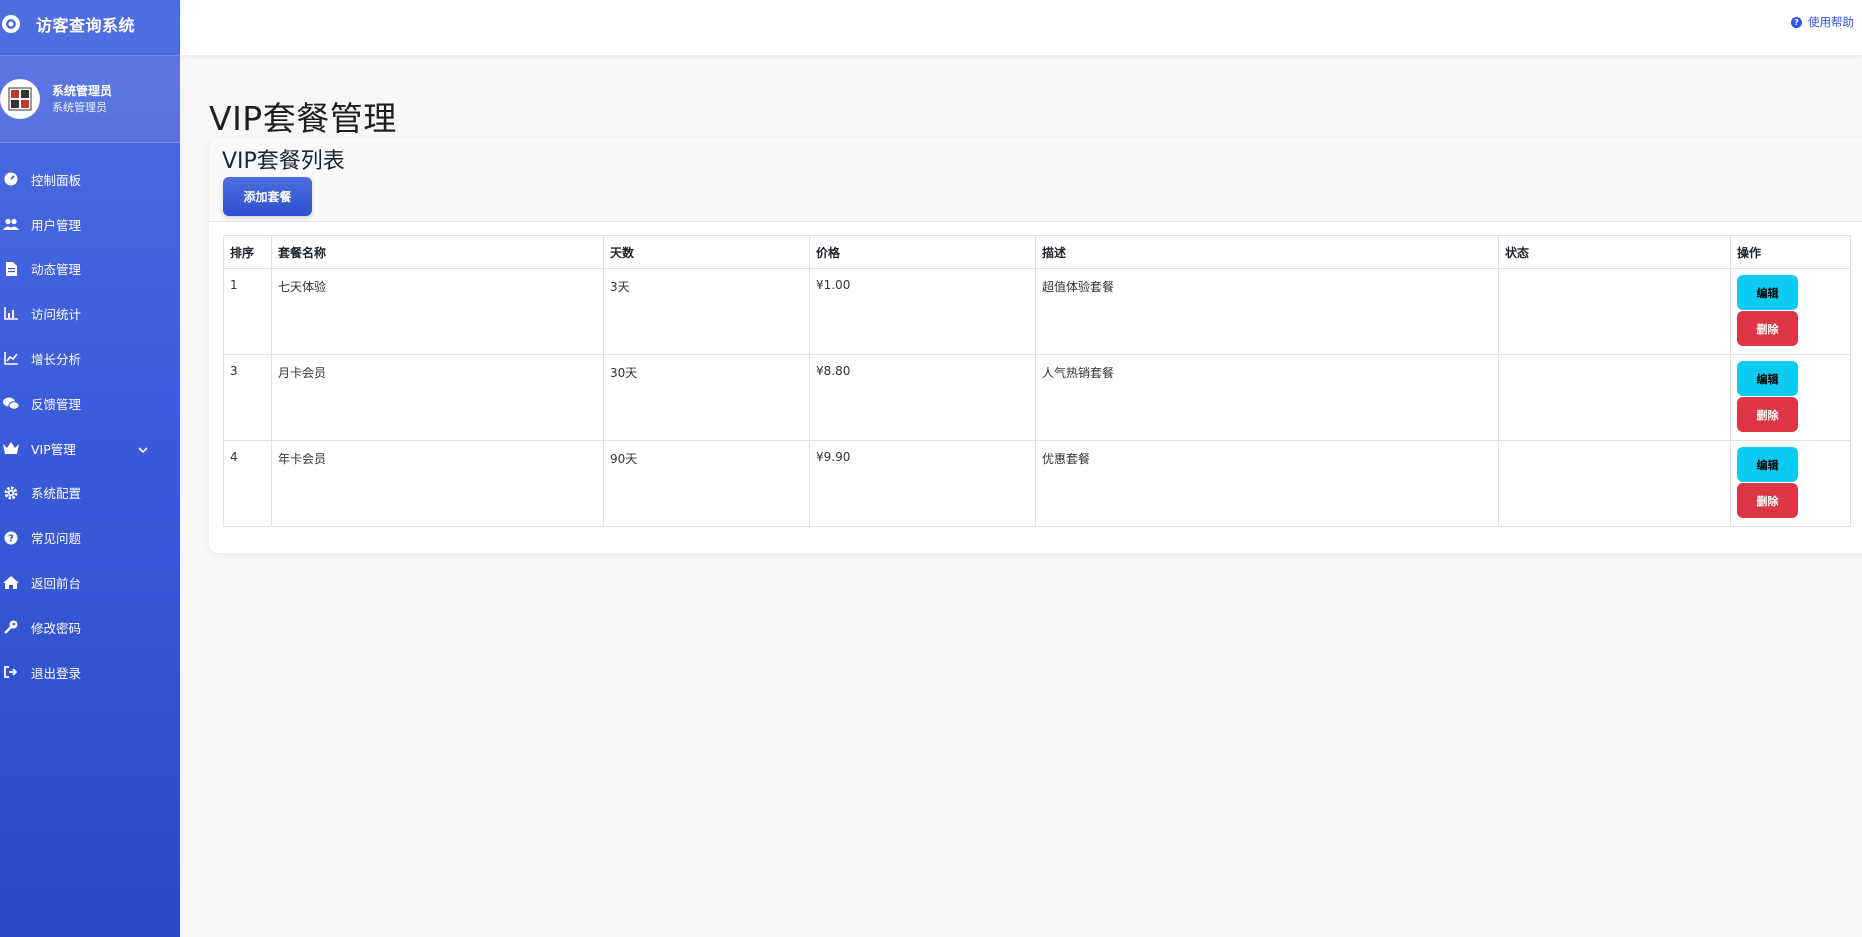 The width and height of the screenshot is (1862, 937). I want to click on app-title: 访客查询系统, so click(86, 25).